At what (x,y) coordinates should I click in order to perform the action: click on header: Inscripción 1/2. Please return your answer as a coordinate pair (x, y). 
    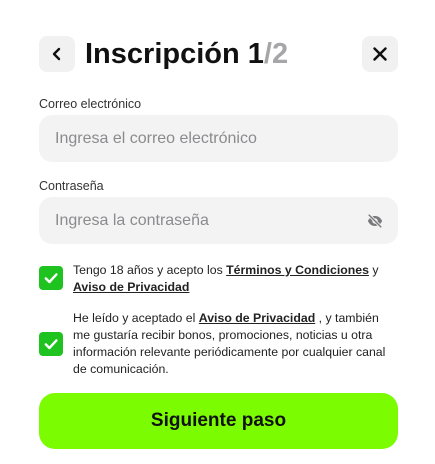
    Looking at the image, I should click on (218, 54).